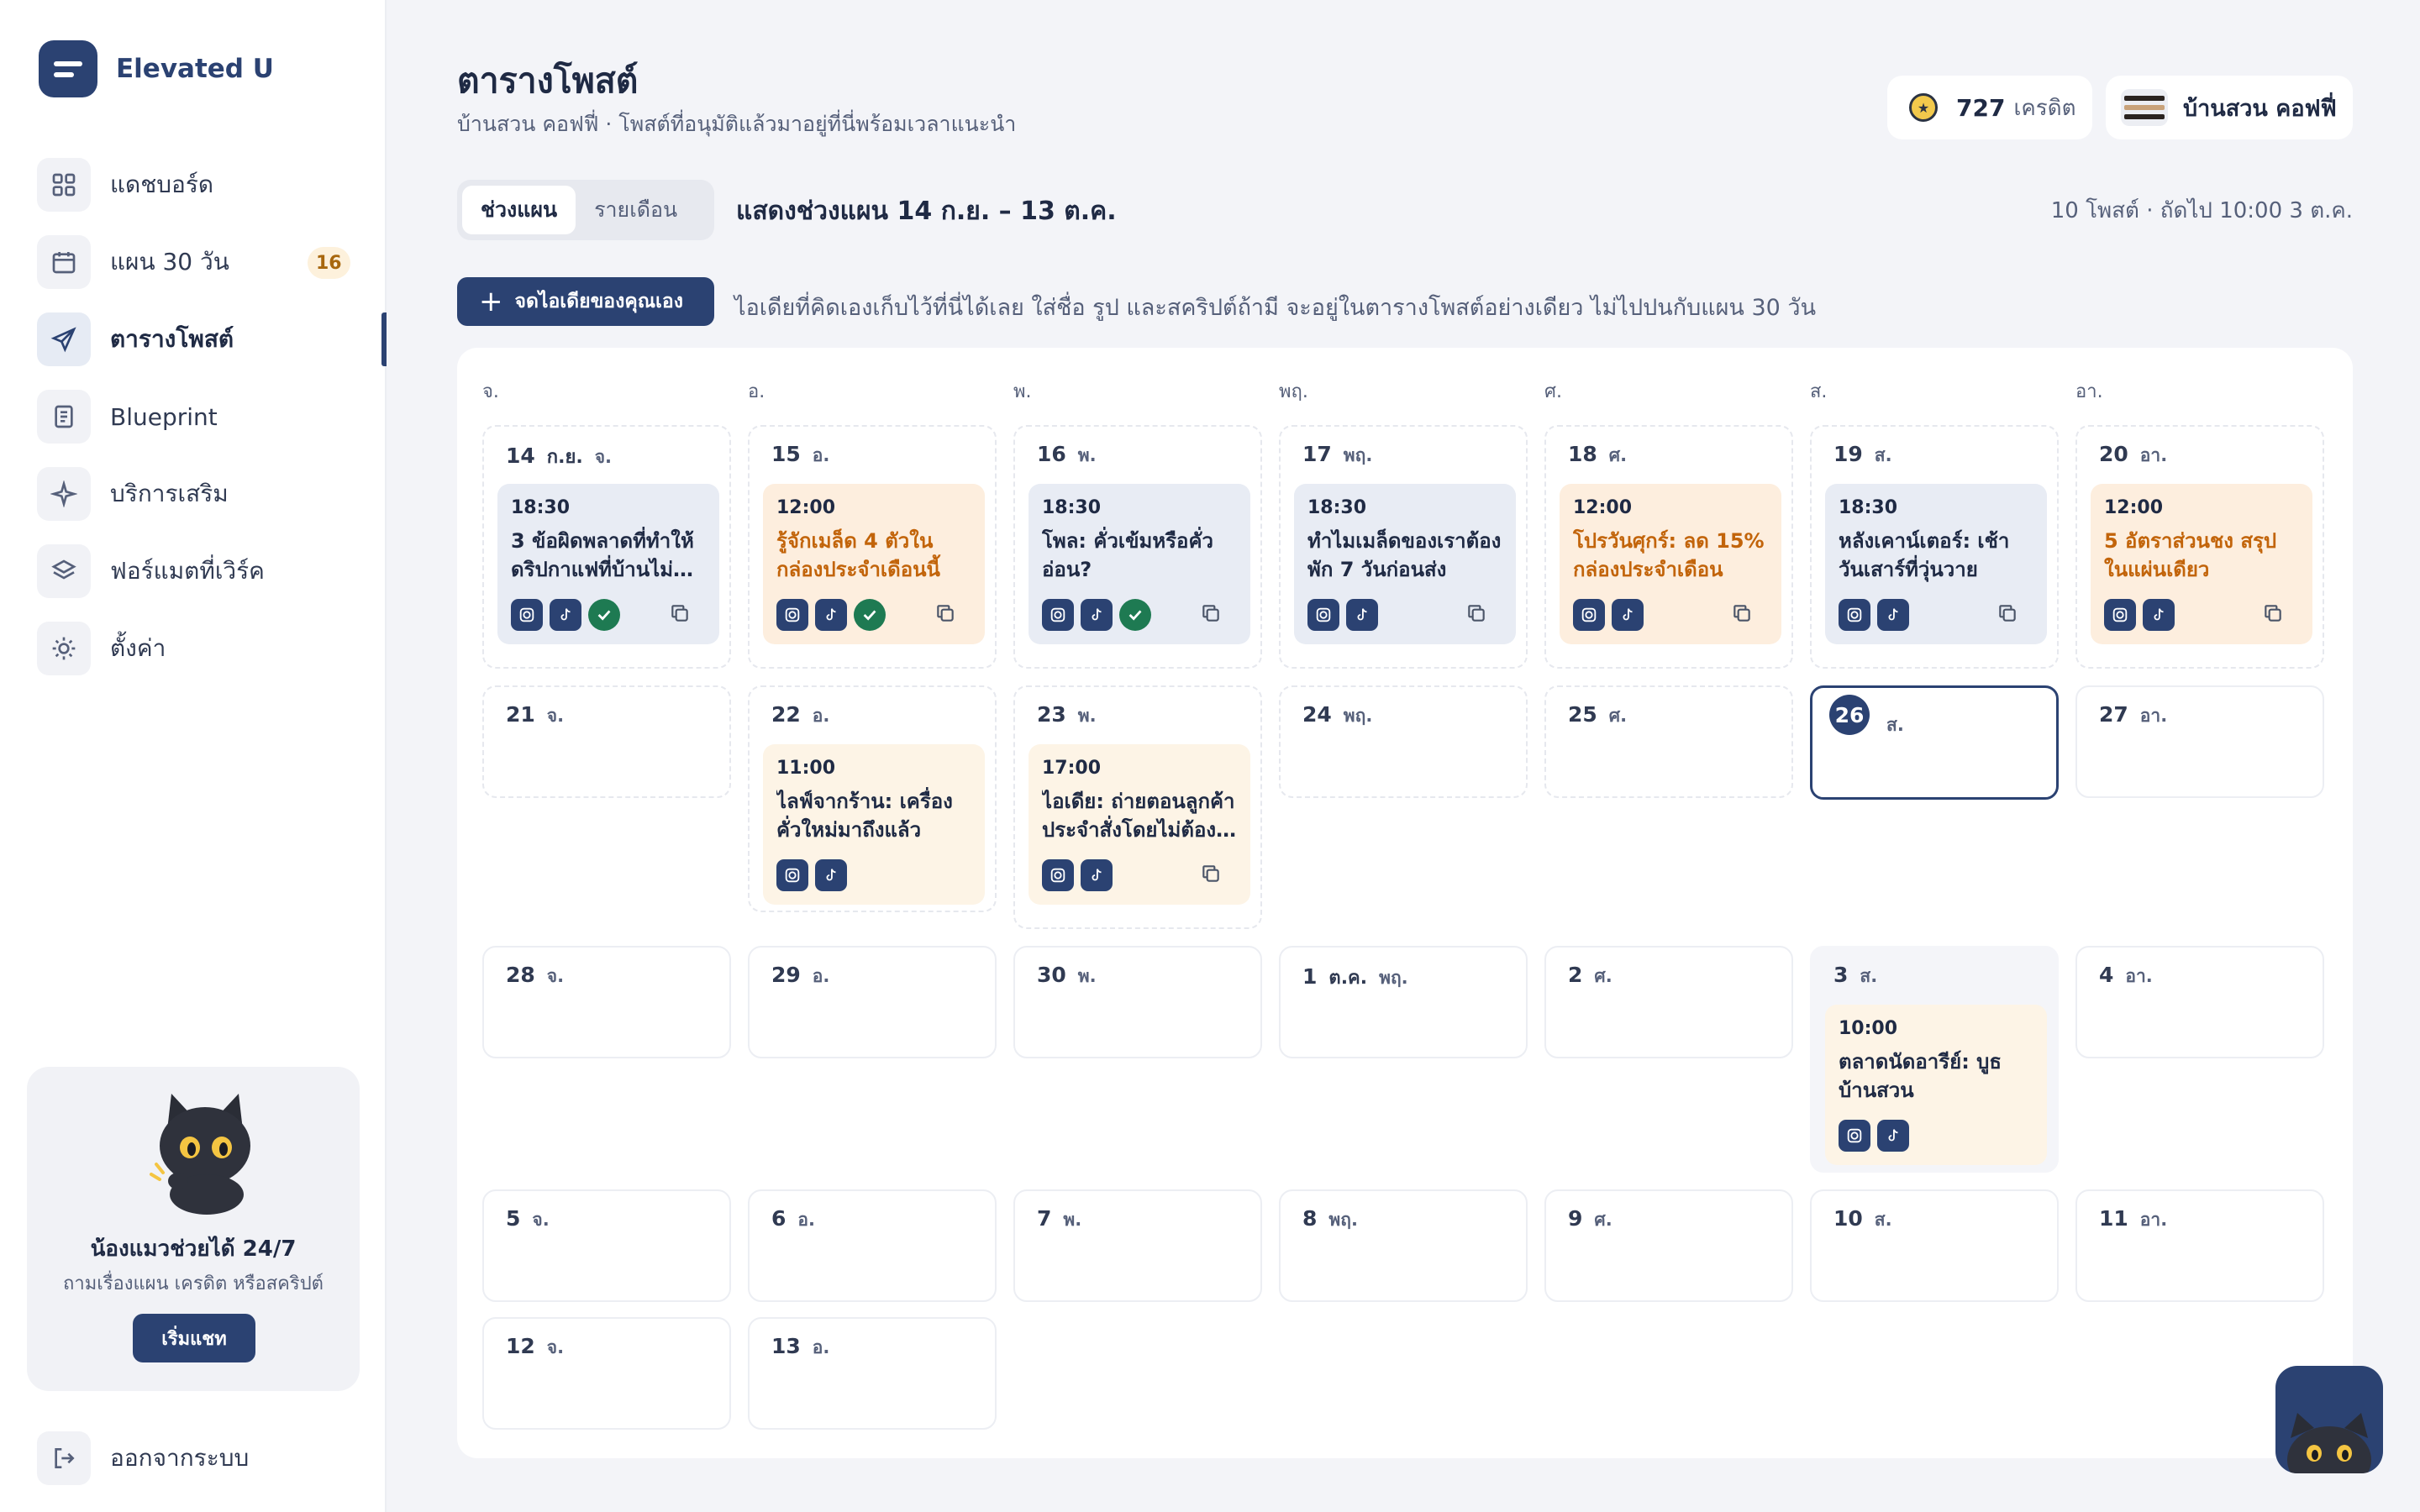  I want to click on sidebar-item-4: บริการเสริม, so click(212, 494).